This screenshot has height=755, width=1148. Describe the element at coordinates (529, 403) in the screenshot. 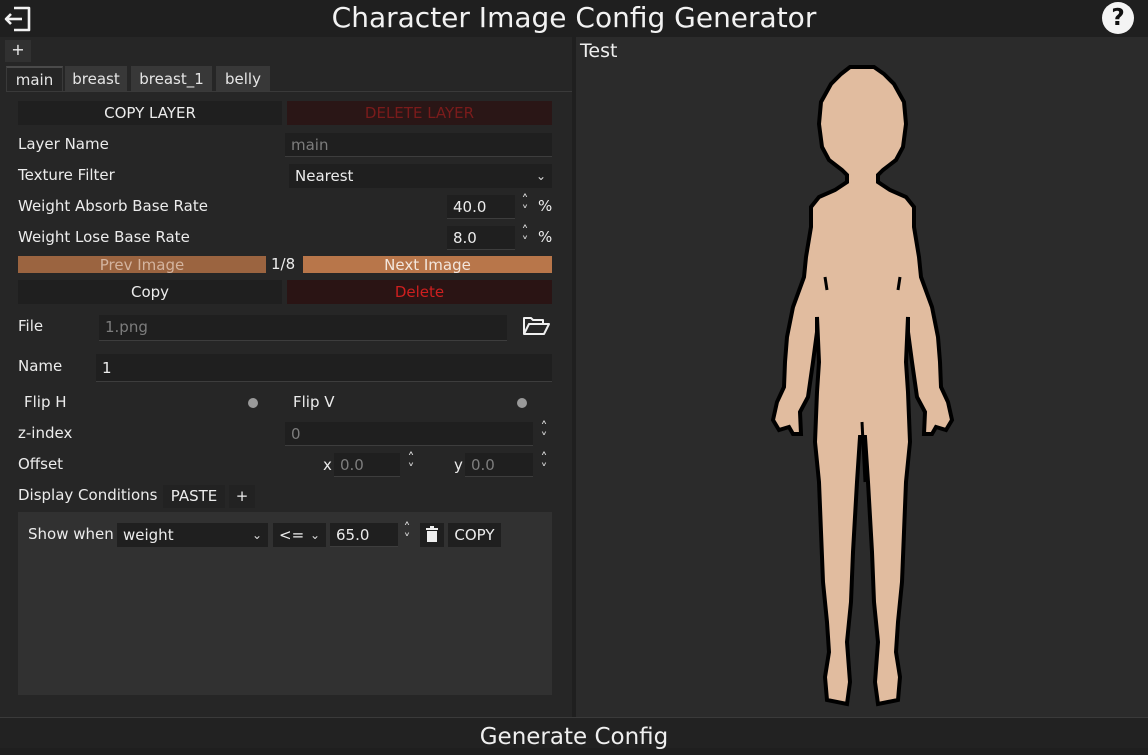

I see `flip-v-toggle` at that location.